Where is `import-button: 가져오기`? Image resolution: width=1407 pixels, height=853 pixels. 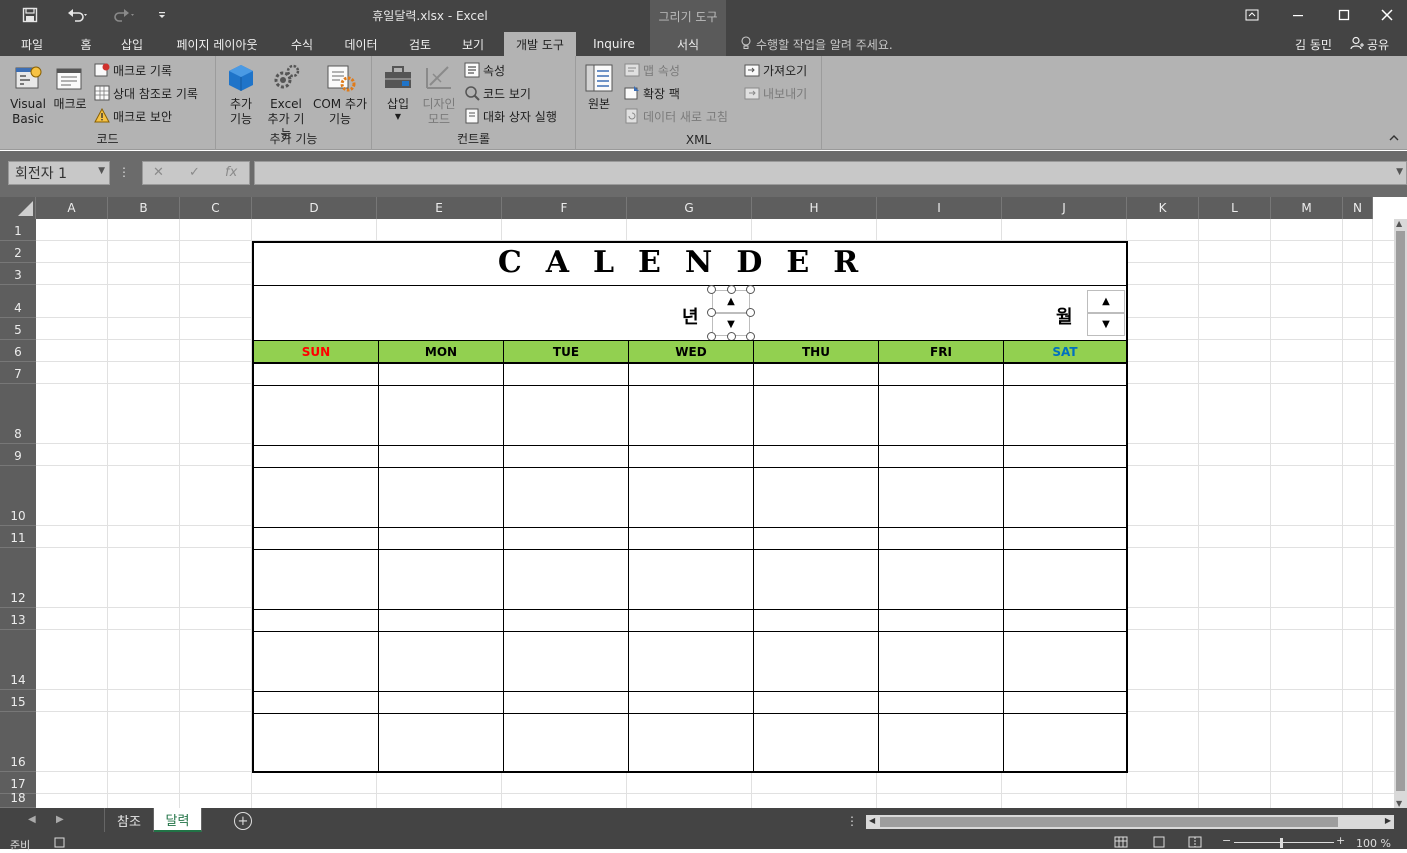
import-button: 가져오기 is located at coordinates (775, 70).